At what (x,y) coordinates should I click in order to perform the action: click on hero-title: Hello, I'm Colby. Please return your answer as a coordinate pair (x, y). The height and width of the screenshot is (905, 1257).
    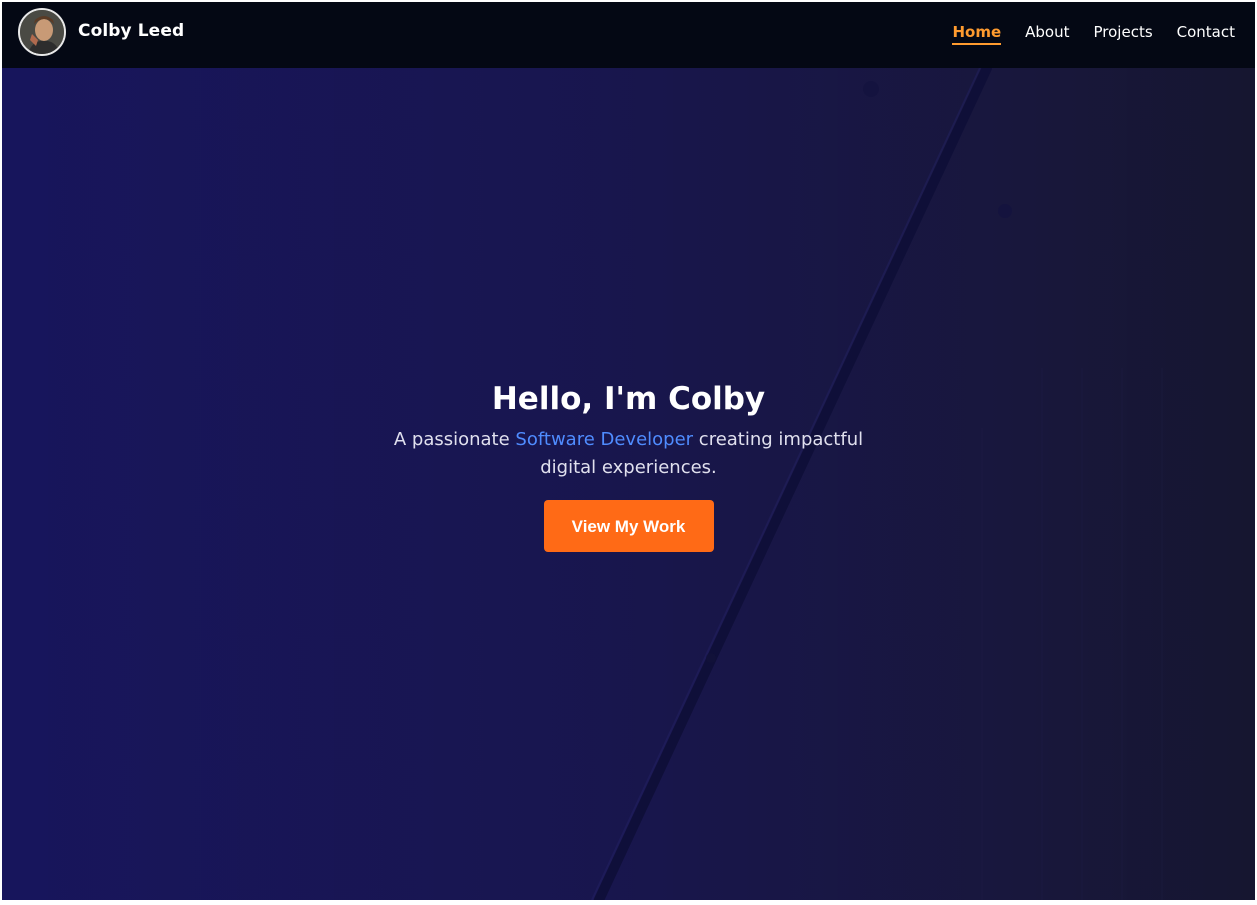
    Looking at the image, I should click on (628, 399).